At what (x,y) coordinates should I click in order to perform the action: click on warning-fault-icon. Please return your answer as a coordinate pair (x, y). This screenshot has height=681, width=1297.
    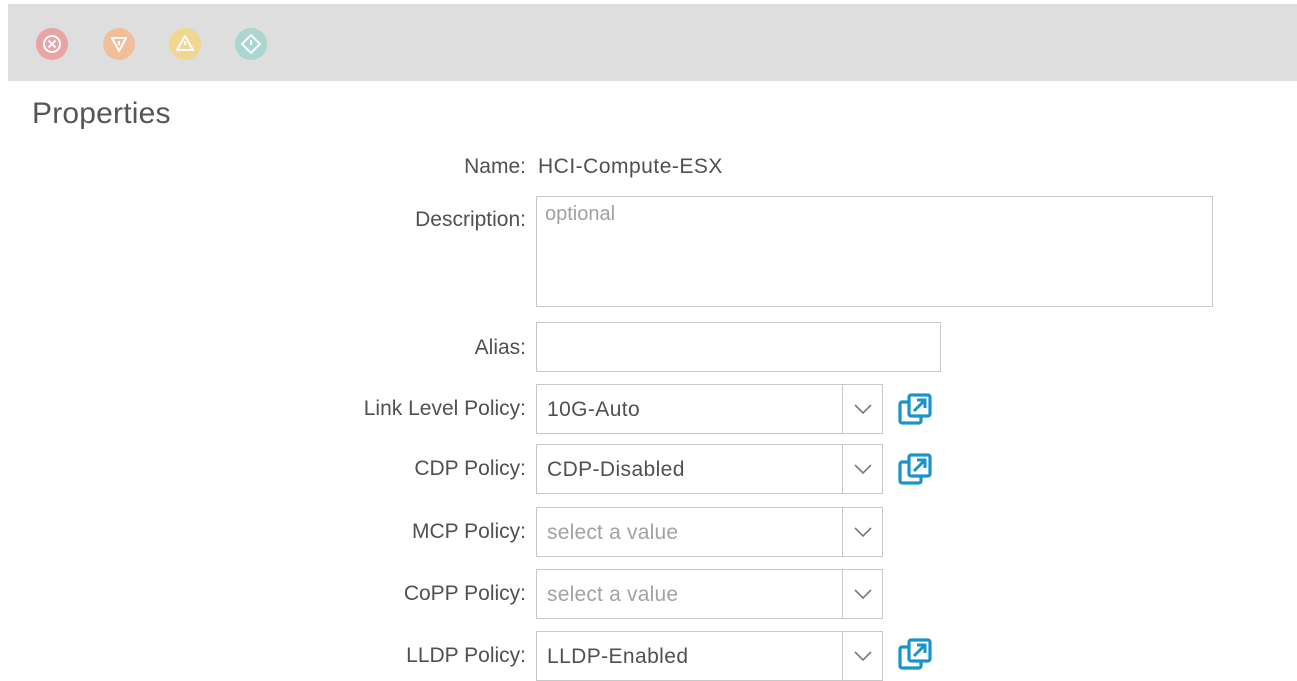
    Looking at the image, I should click on (251, 44).